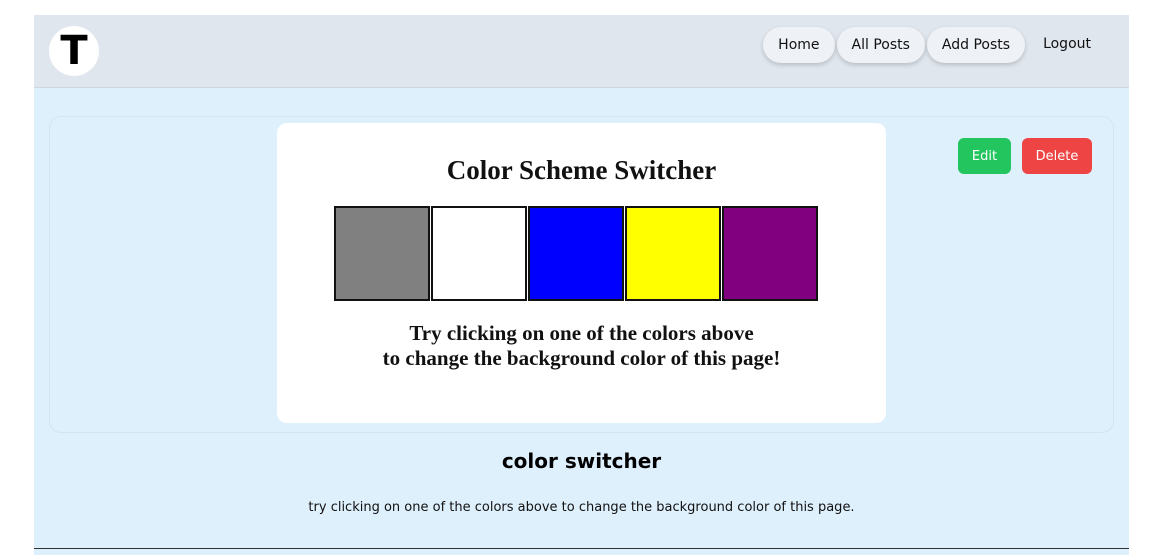  I want to click on site-logo: T, so click(74, 51).